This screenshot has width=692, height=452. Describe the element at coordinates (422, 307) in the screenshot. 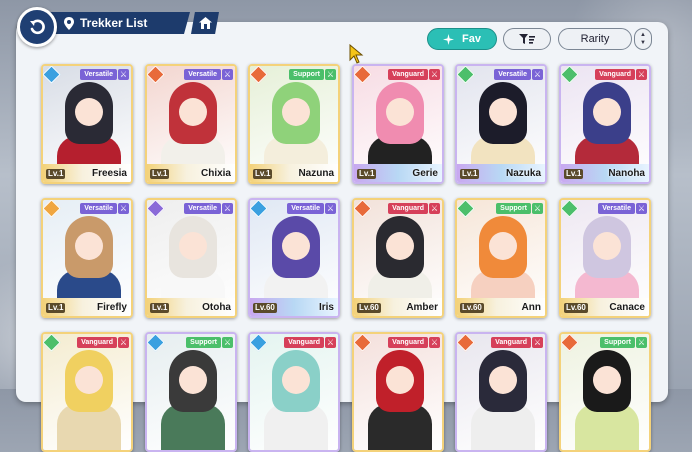

I see `trekker-name: Amber` at that location.